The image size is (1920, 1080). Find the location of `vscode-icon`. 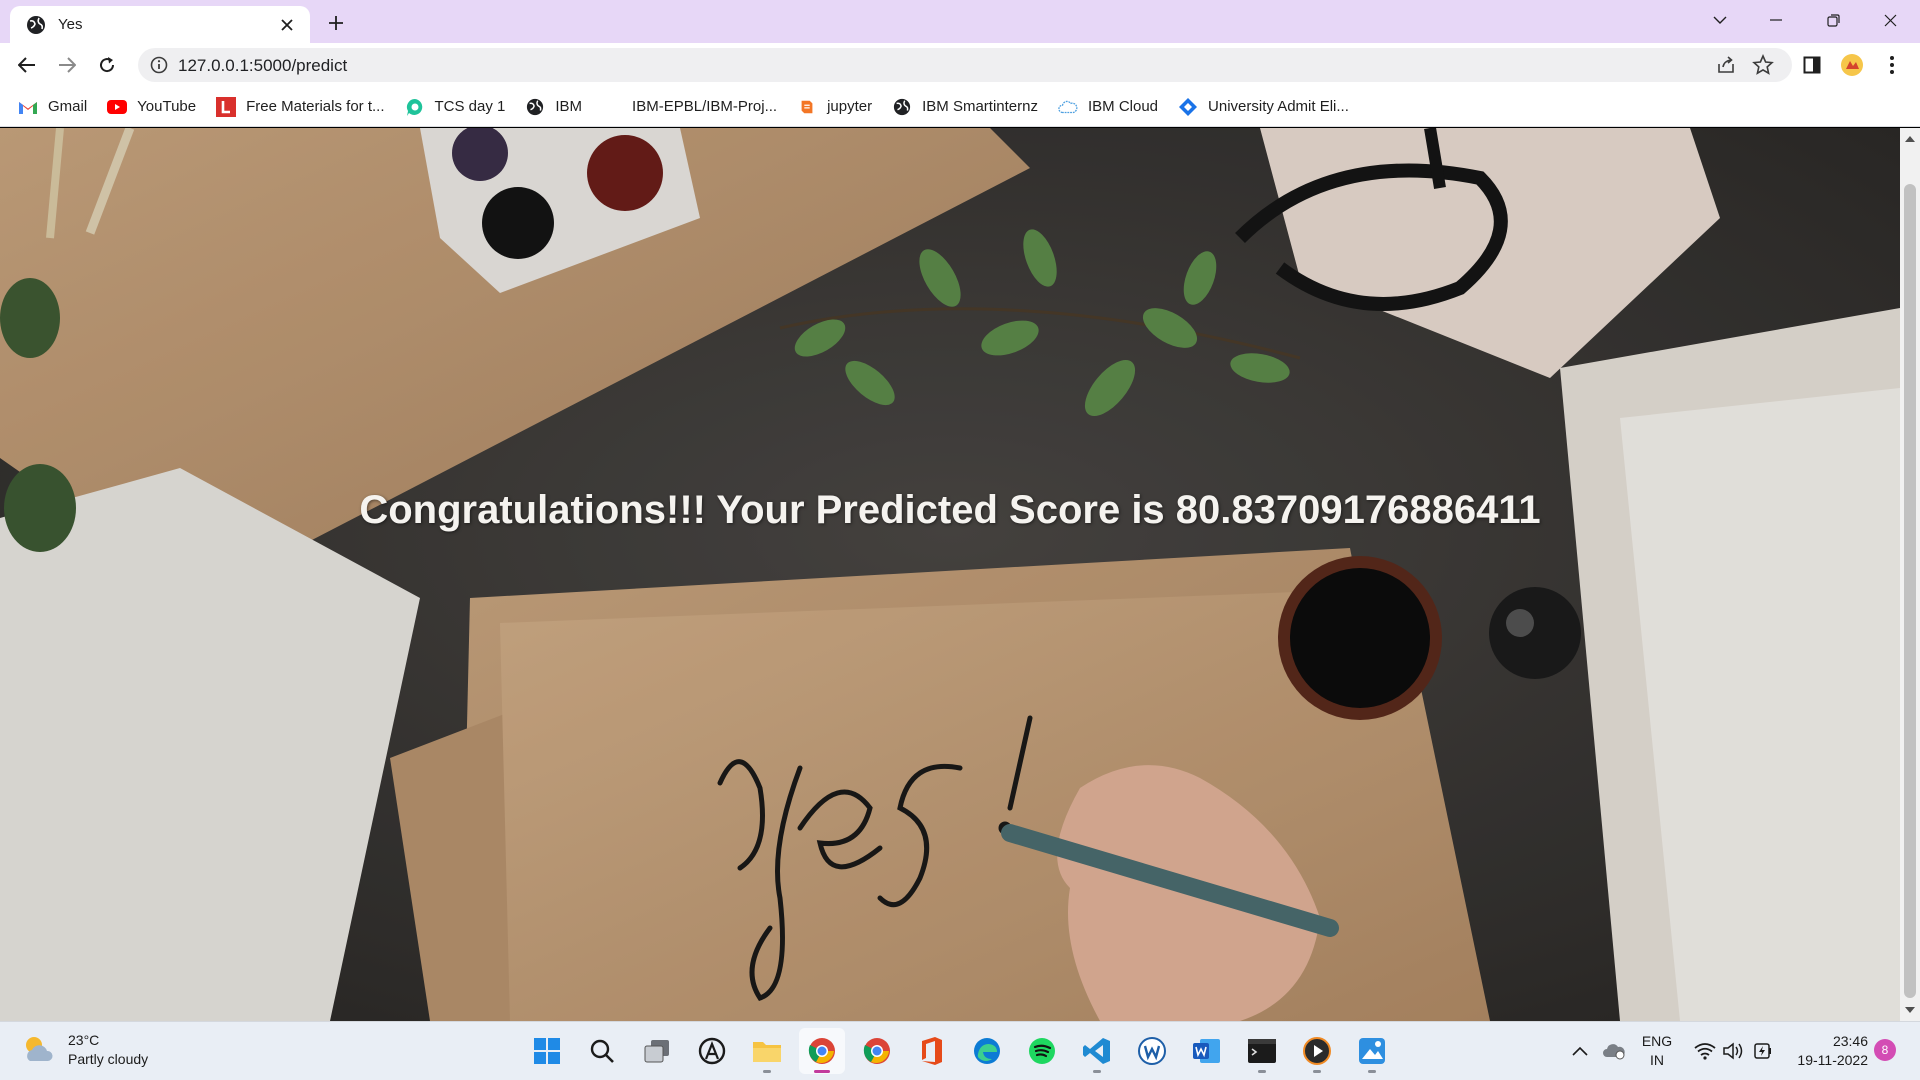

vscode-icon is located at coordinates (1097, 1051).